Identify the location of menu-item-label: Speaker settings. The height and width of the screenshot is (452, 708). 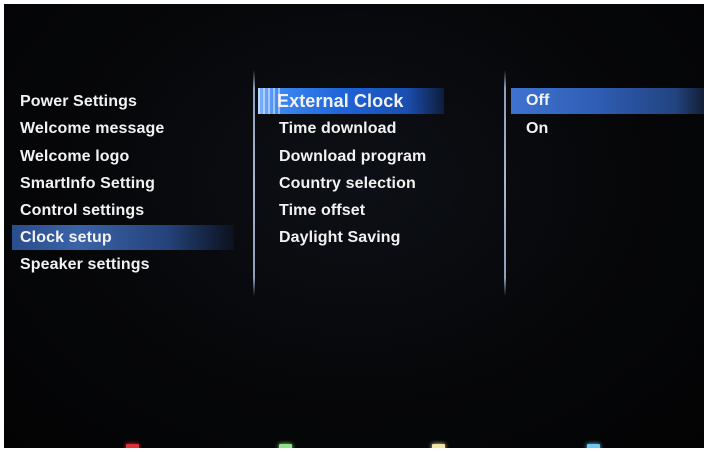
(85, 264).